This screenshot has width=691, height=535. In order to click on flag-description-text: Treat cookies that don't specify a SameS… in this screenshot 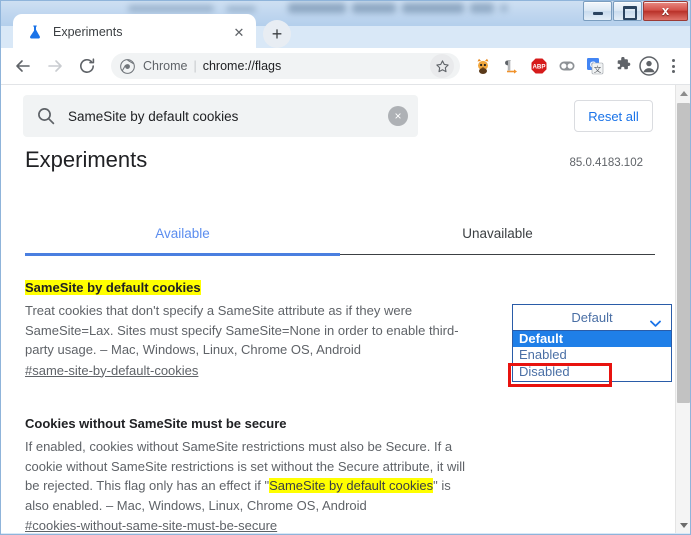, I will do `click(242, 330)`.